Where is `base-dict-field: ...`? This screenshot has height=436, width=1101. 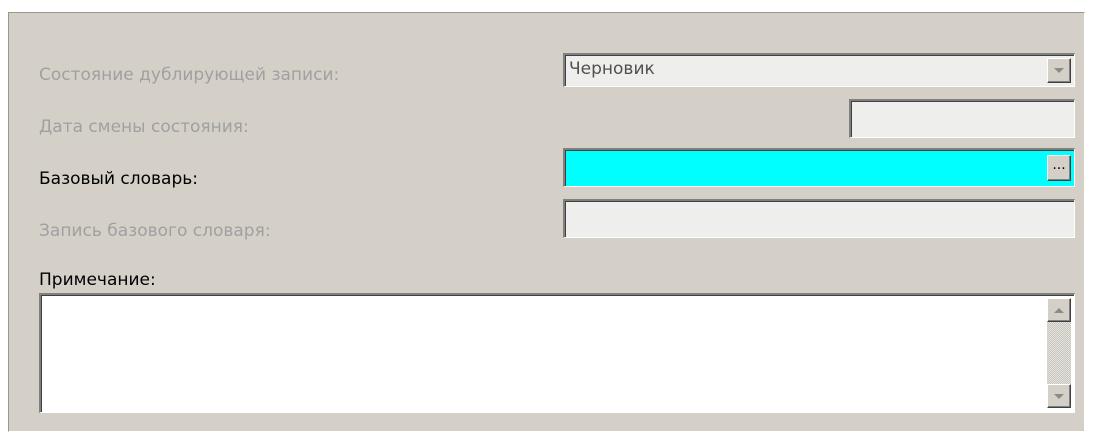 base-dict-field: ... is located at coordinates (819, 167).